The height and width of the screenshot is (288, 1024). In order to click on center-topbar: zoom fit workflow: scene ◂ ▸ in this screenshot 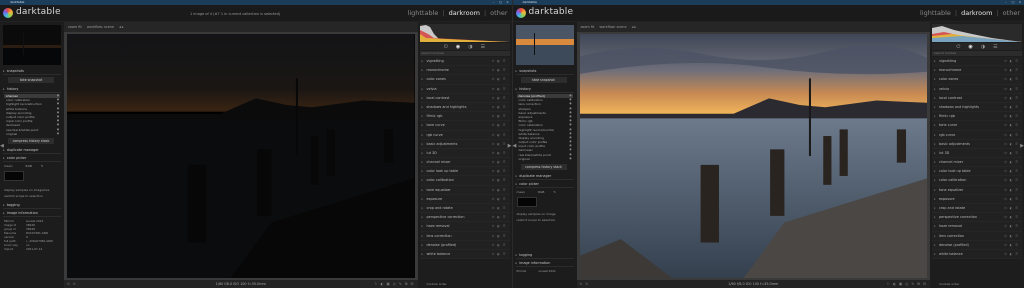, I will do `click(753, 27)`.